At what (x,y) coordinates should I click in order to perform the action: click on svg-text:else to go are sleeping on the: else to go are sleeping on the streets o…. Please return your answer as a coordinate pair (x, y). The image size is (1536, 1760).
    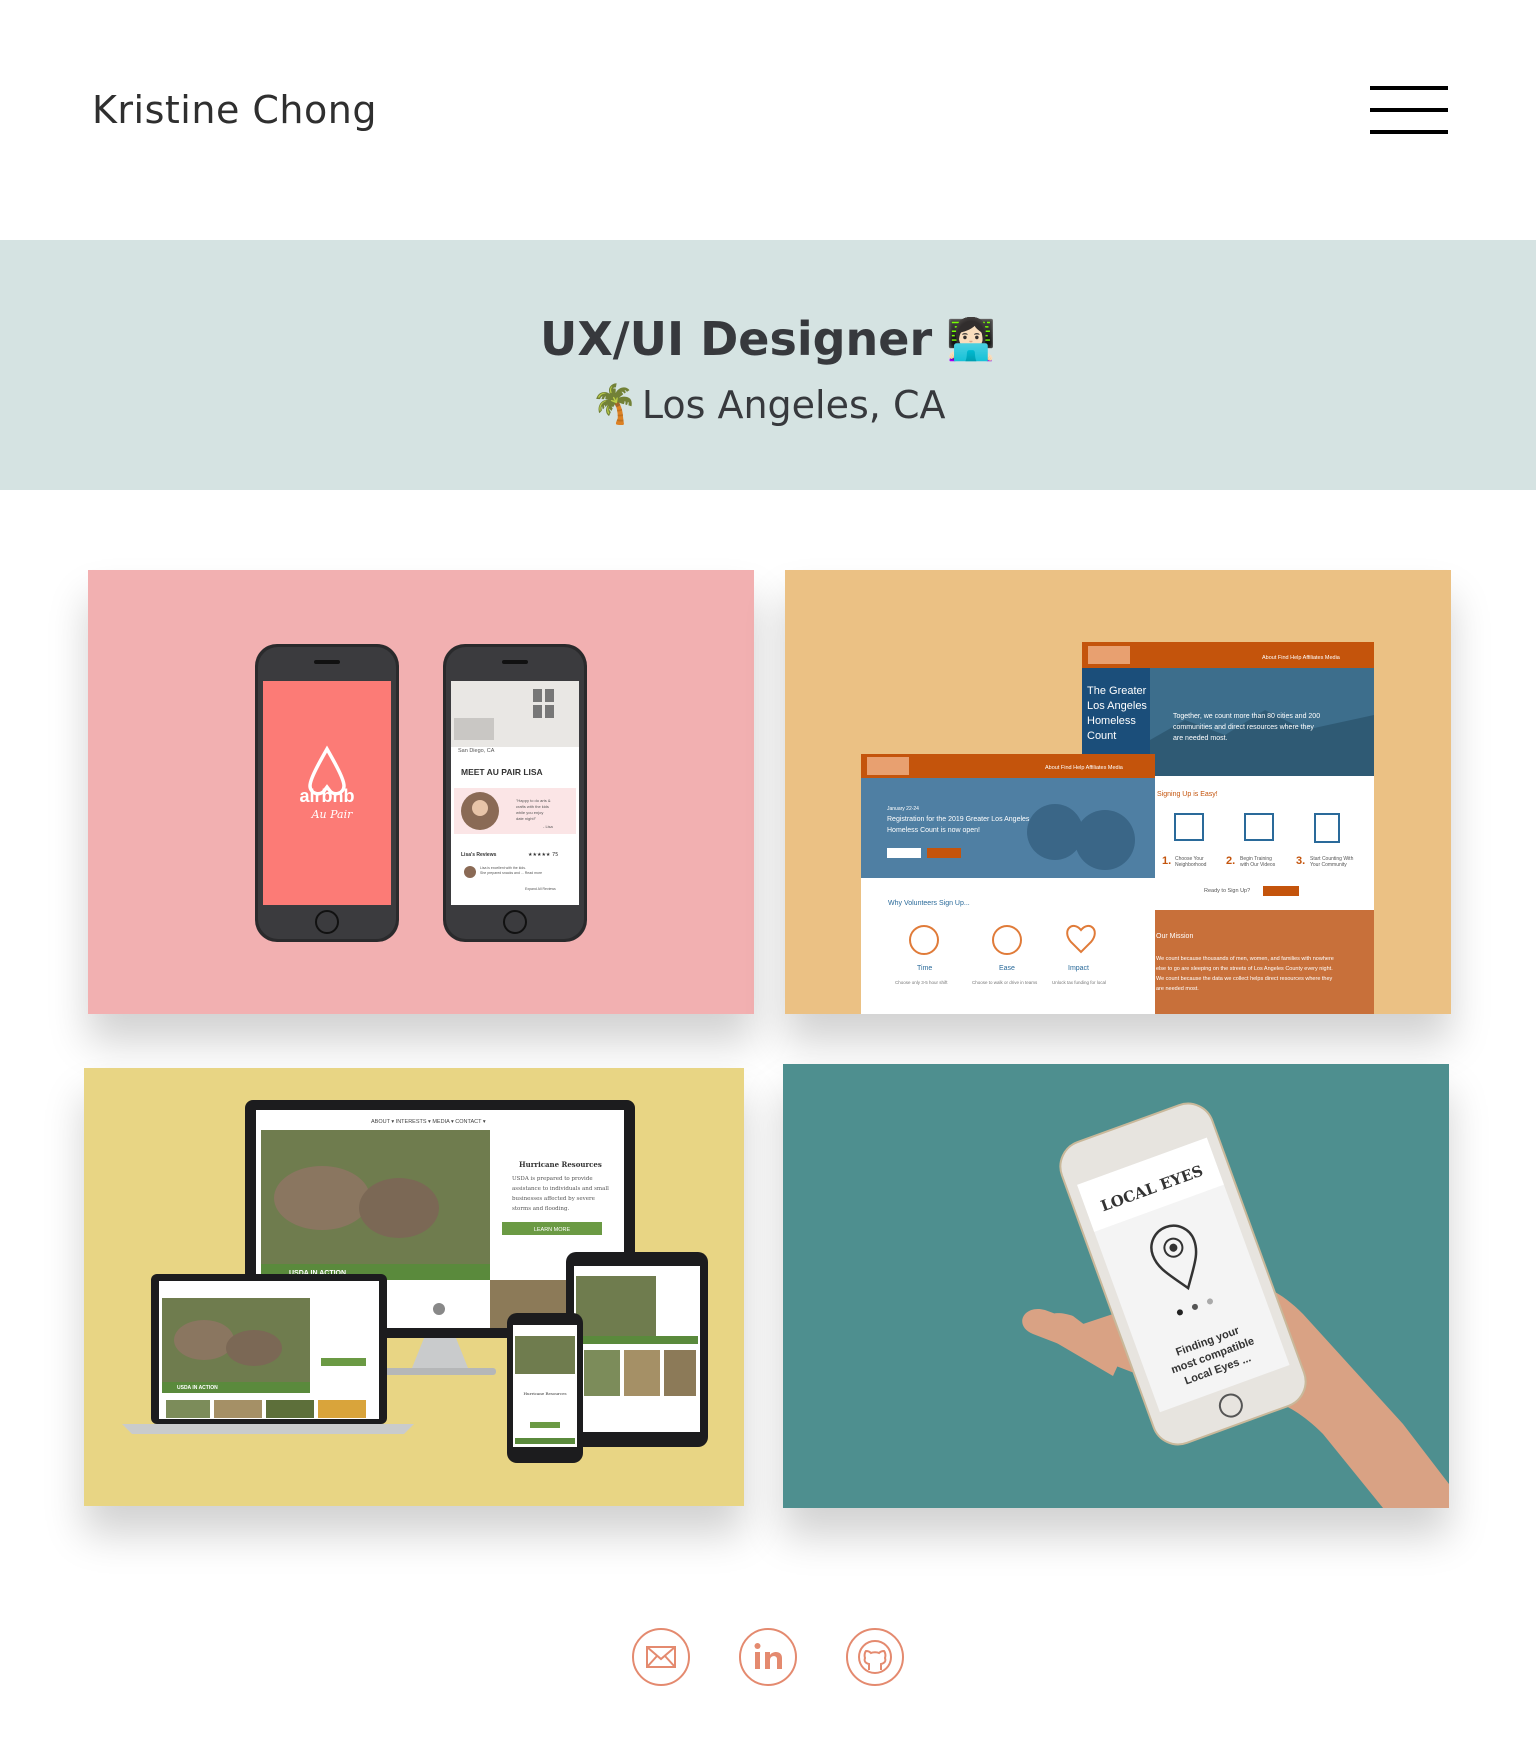
    Looking at the image, I should click on (1244, 969).